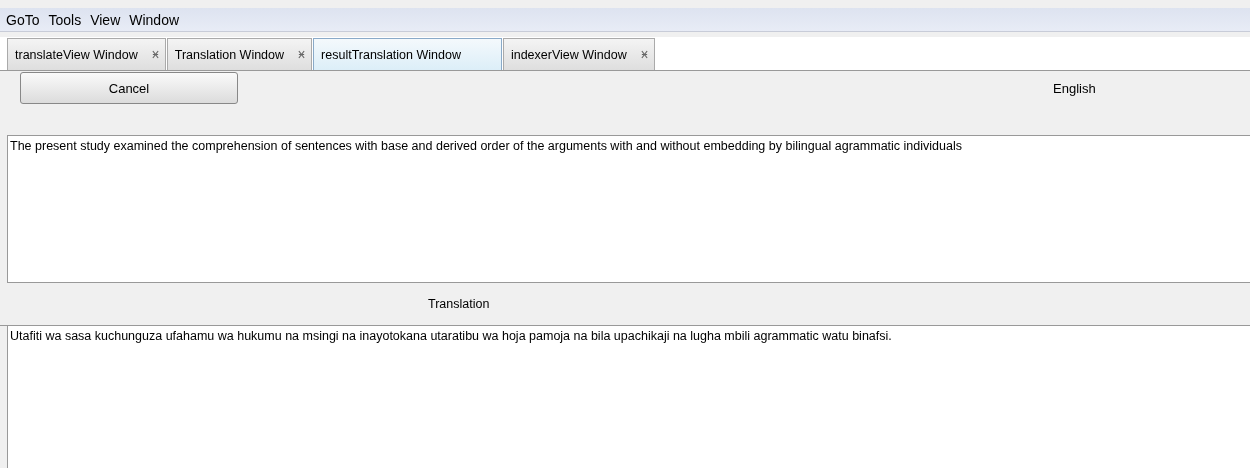 This screenshot has width=1250, height=468. I want to click on menu-item: Window, so click(154, 19).